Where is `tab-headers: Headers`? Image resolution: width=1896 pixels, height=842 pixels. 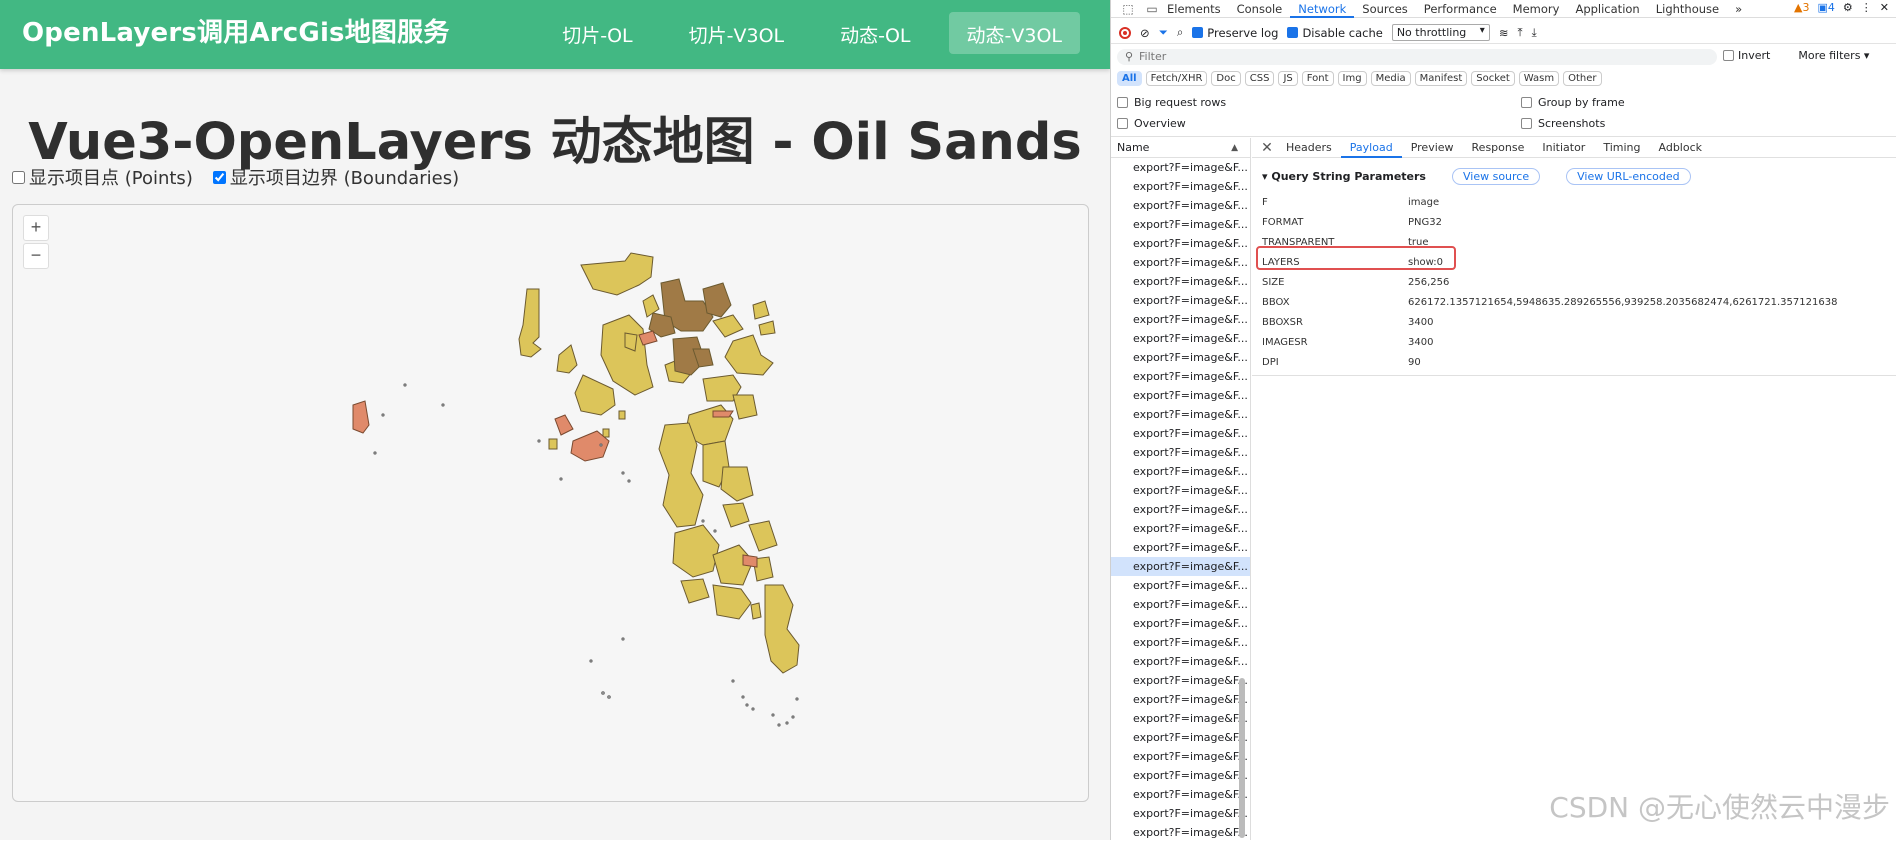
tab-headers: Headers is located at coordinates (1309, 148).